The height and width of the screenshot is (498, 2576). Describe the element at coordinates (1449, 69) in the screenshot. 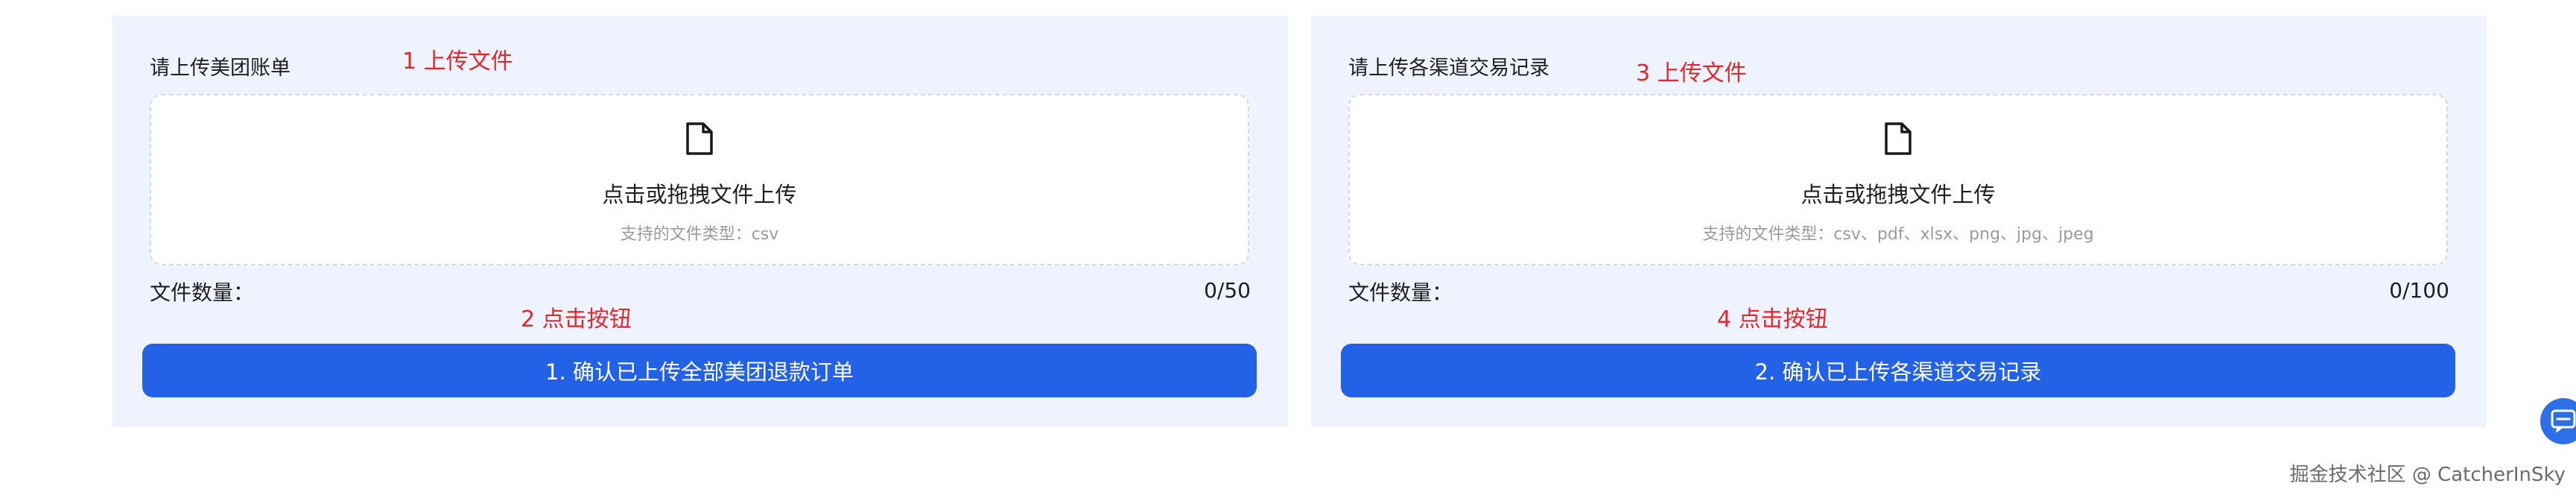

I see `section-label: 请上传各渠道交易记录` at that location.